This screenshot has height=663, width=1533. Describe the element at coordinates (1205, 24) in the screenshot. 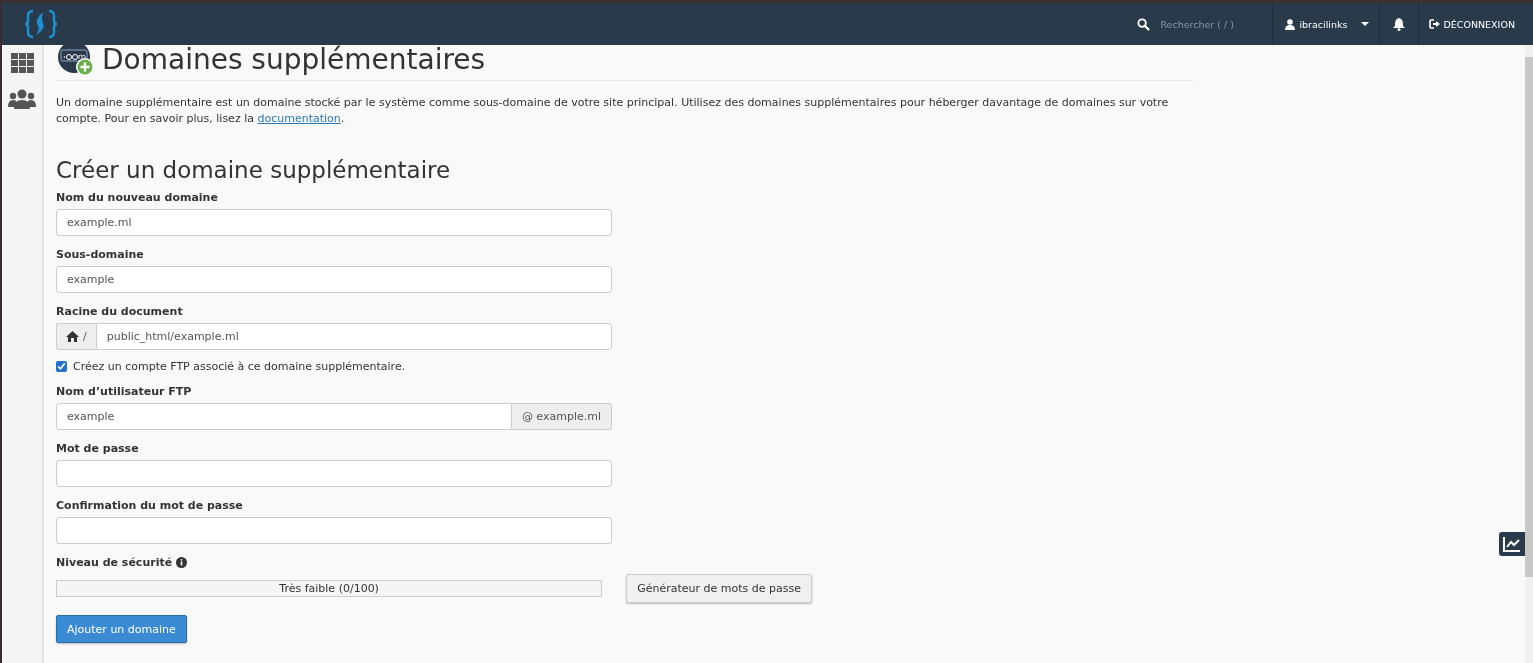

I see `search-field: Rechercher ( / )` at that location.